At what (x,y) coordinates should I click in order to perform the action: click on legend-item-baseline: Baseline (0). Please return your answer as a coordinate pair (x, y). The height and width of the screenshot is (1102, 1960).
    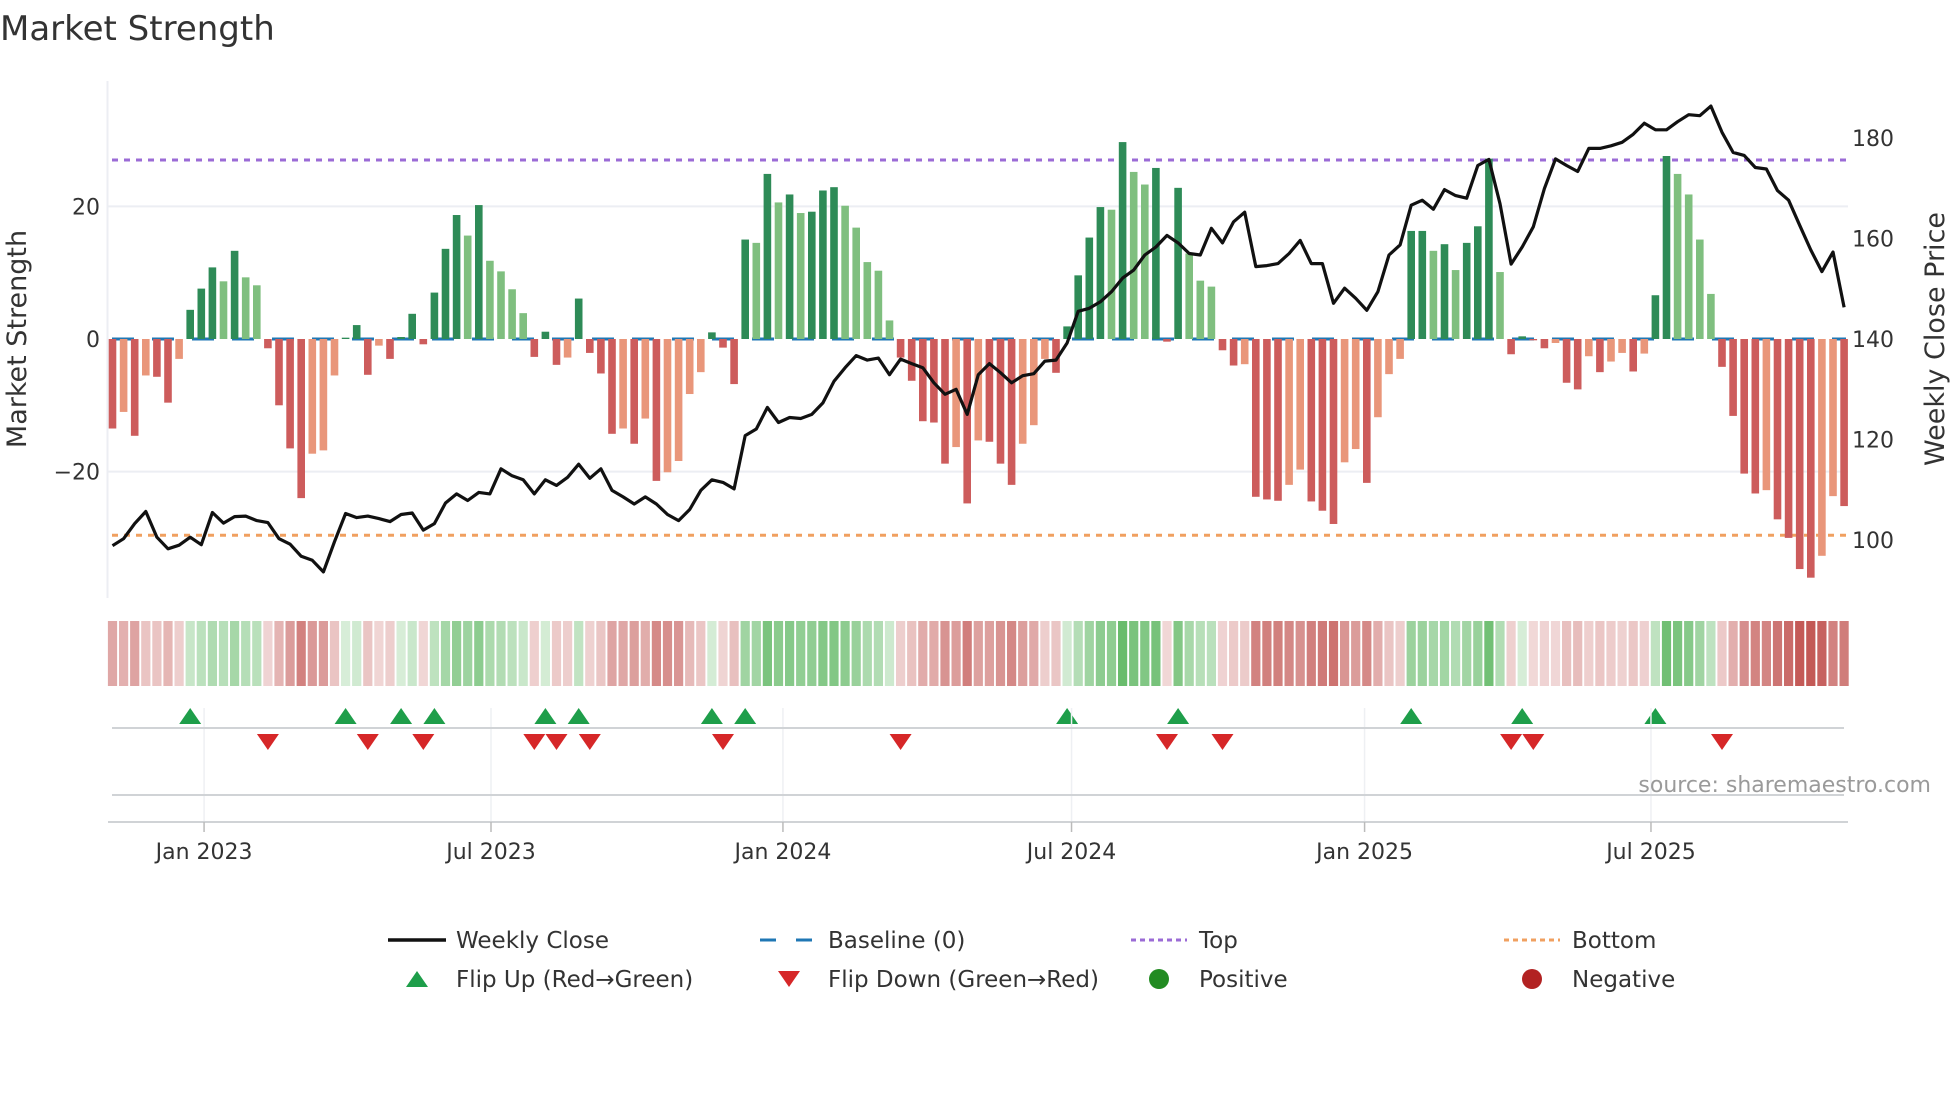
    Looking at the image, I should click on (862, 941).